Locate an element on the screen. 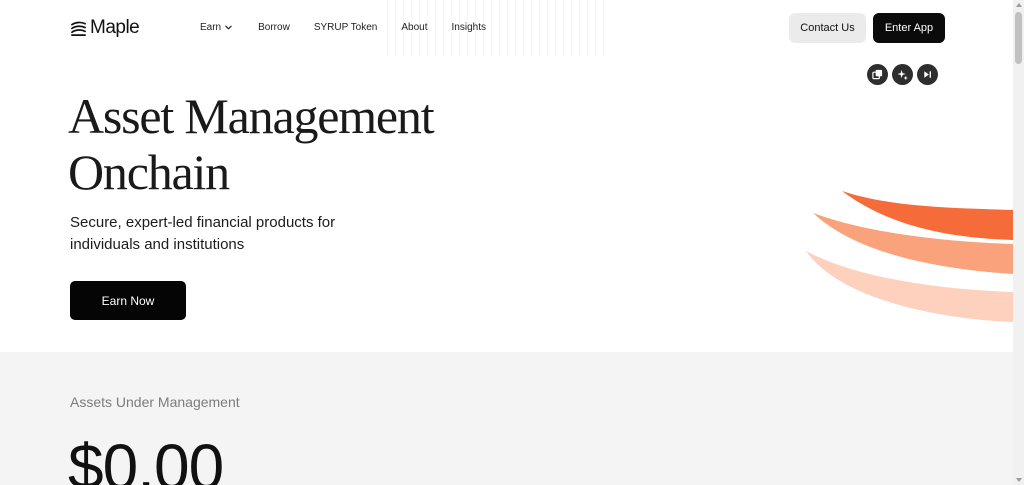 Image resolution: width=1024 pixels, height=485 pixels. nav-insights: Insights is located at coordinates (469, 27).